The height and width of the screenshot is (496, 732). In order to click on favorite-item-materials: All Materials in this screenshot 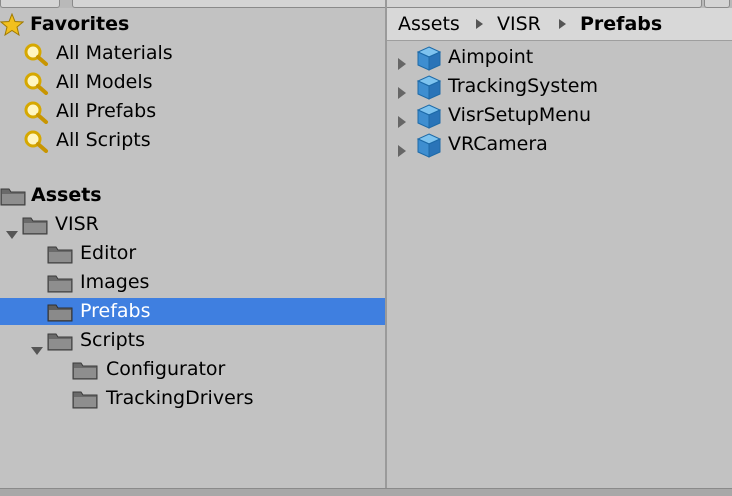, I will do `click(192, 53)`.